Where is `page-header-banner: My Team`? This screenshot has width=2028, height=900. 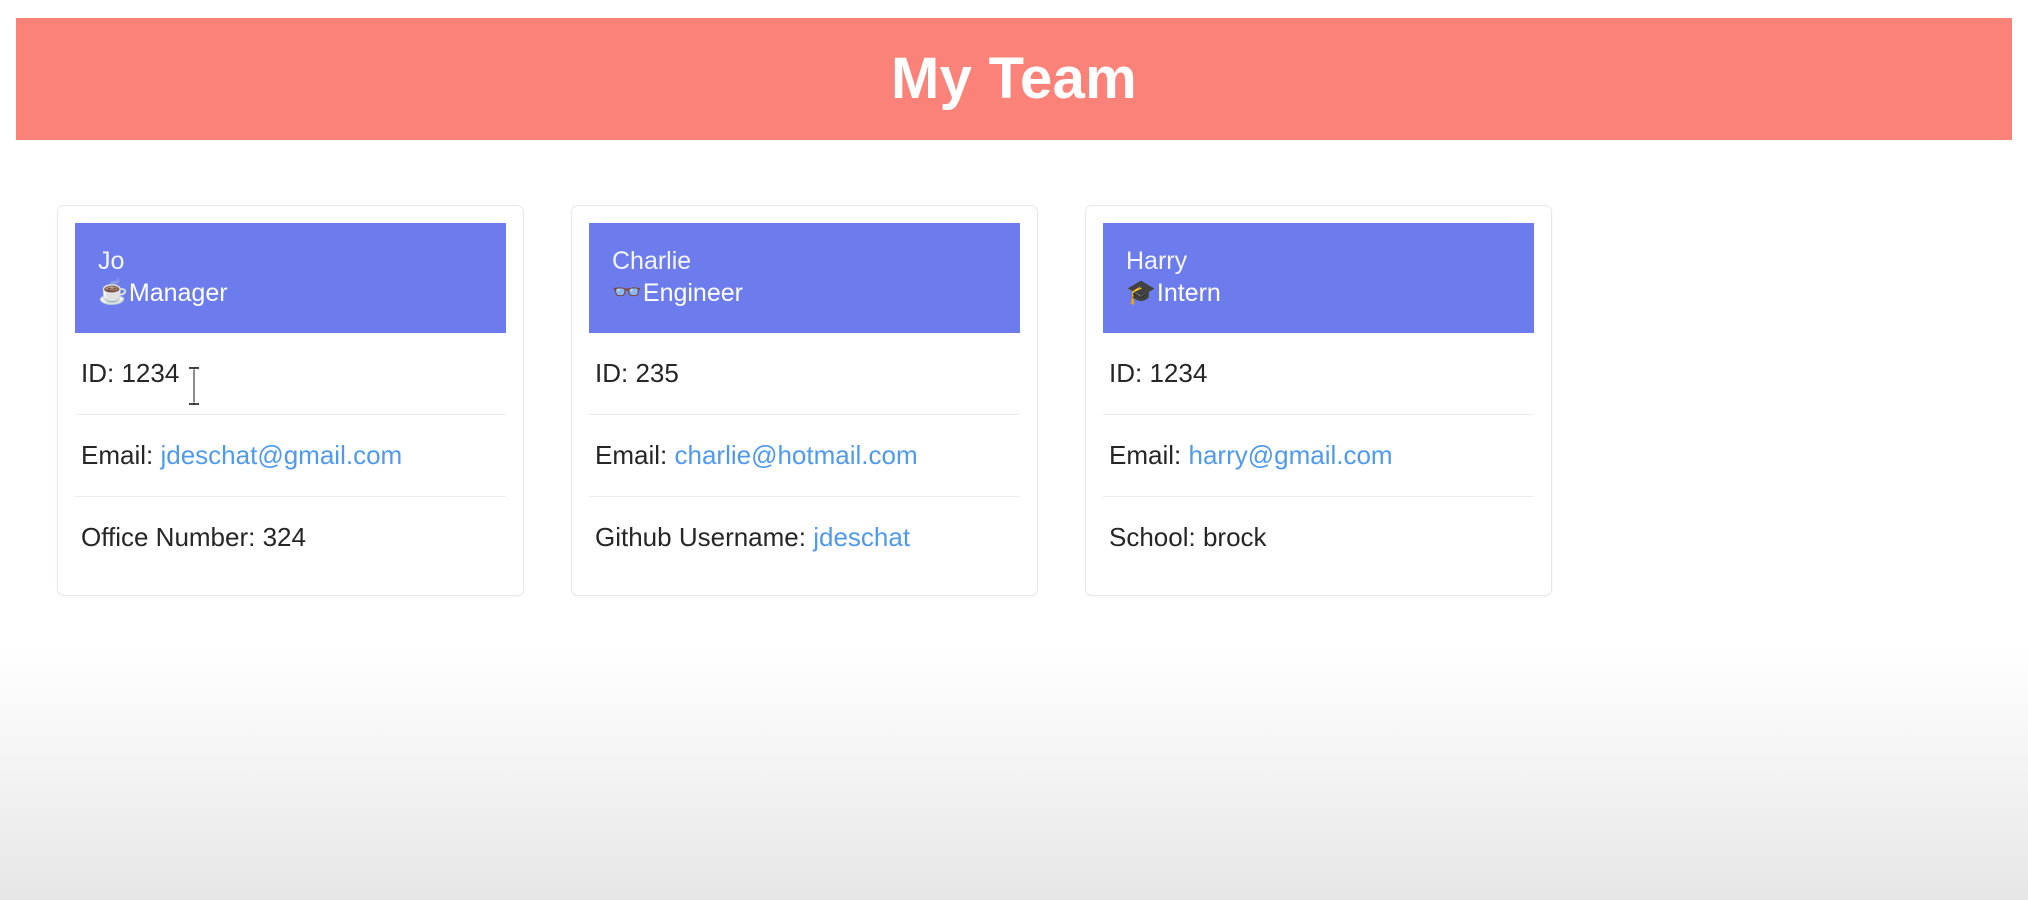
page-header-banner: My Team is located at coordinates (1014, 79).